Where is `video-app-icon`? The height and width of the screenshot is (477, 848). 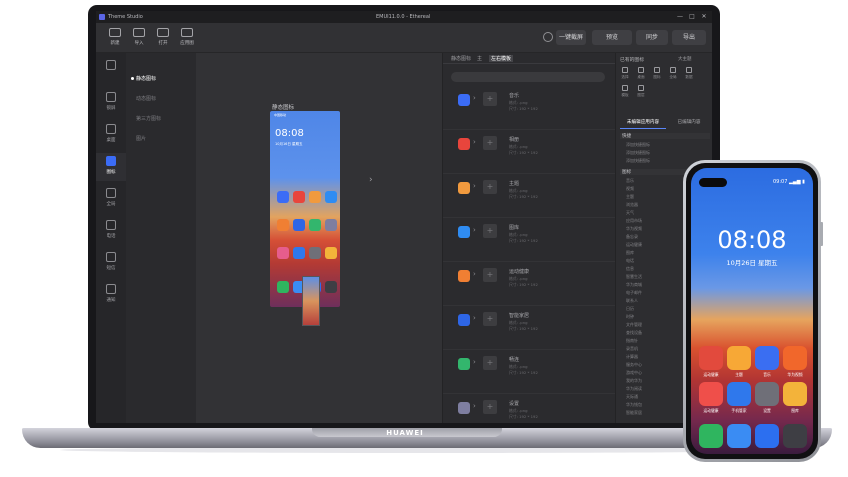
video-app-icon is located at coordinates (795, 358).